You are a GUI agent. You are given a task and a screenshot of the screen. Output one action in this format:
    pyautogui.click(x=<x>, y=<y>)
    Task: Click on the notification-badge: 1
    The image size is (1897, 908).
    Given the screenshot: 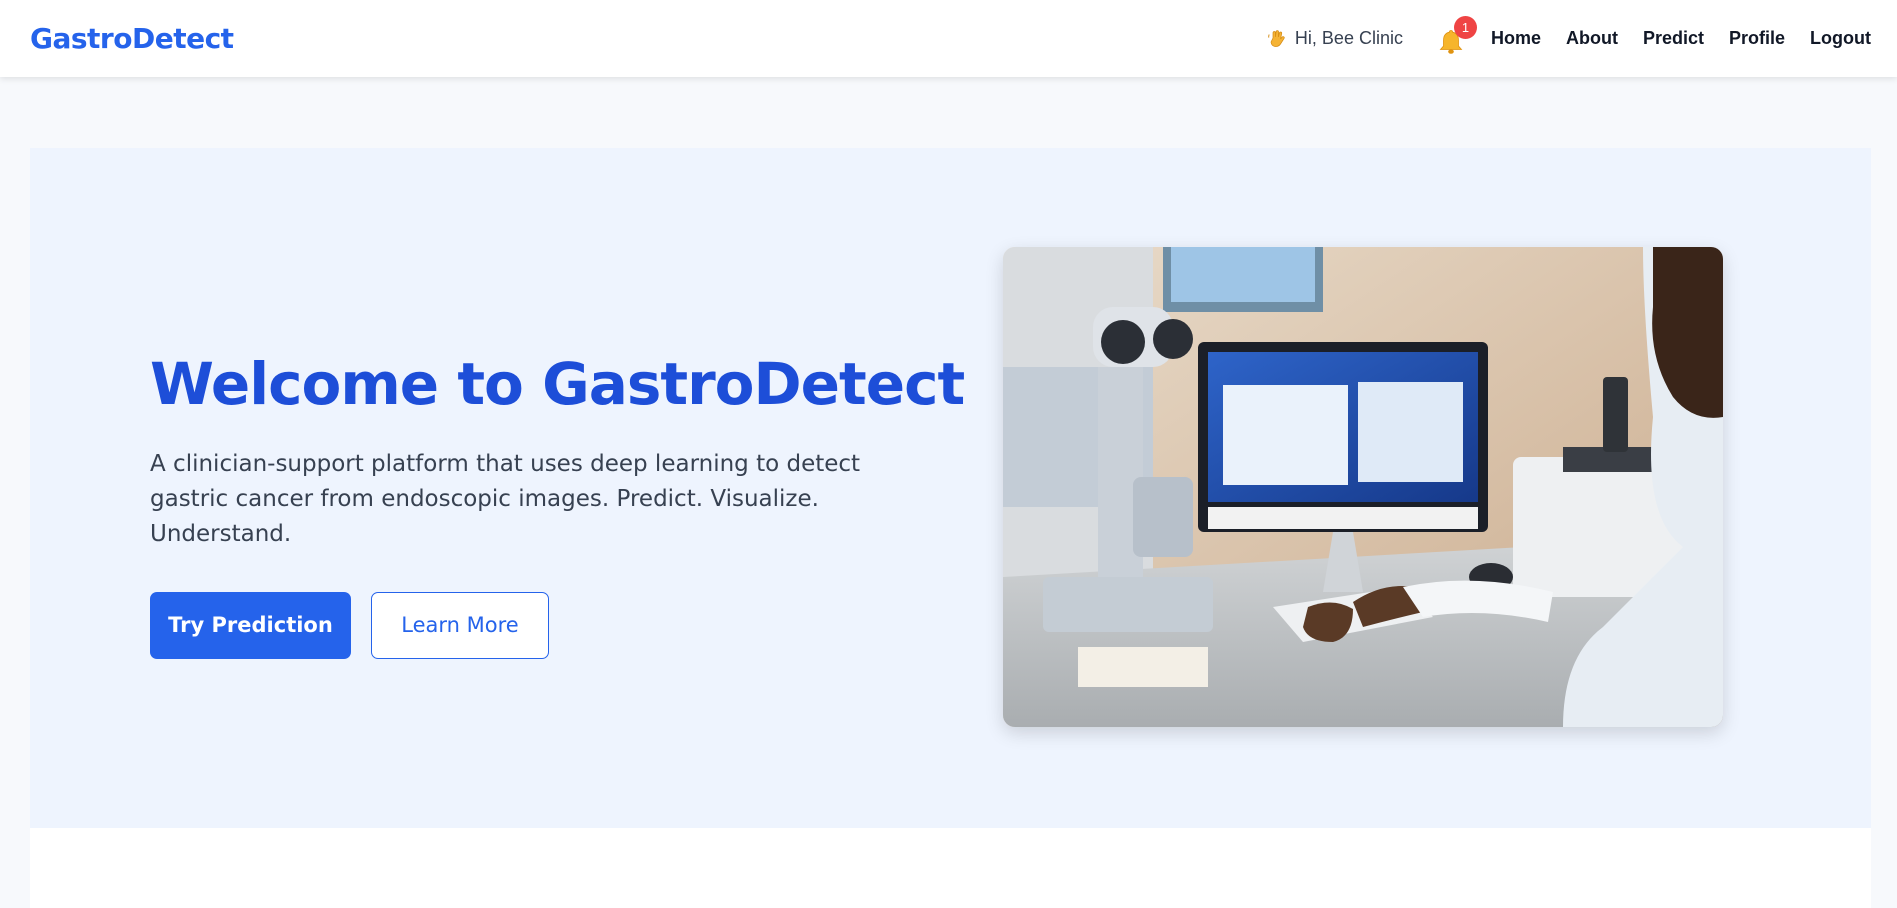 What is the action you would take?
    pyautogui.click(x=1465, y=27)
    